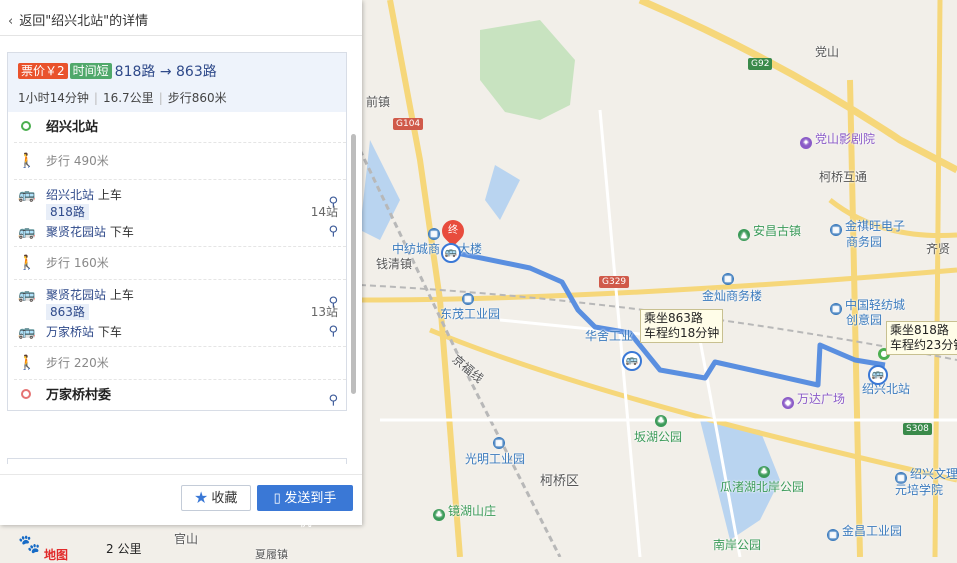  Describe the element at coordinates (875, 226) in the screenshot. I see `poi-label: 金祺旺电子` at that location.